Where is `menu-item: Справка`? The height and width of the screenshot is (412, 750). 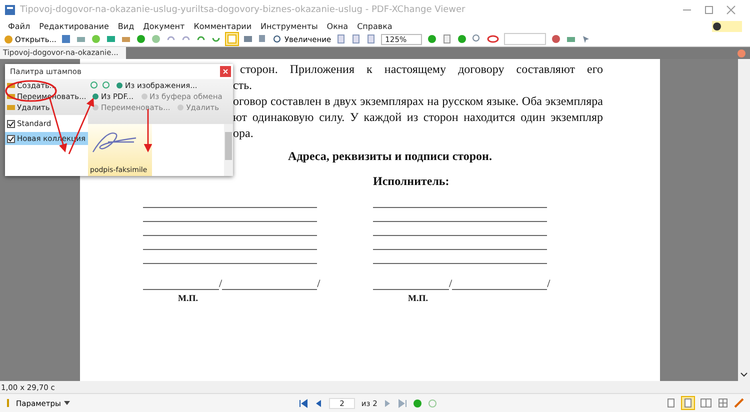
menu-item: Справка is located at coordinates (374, 26).